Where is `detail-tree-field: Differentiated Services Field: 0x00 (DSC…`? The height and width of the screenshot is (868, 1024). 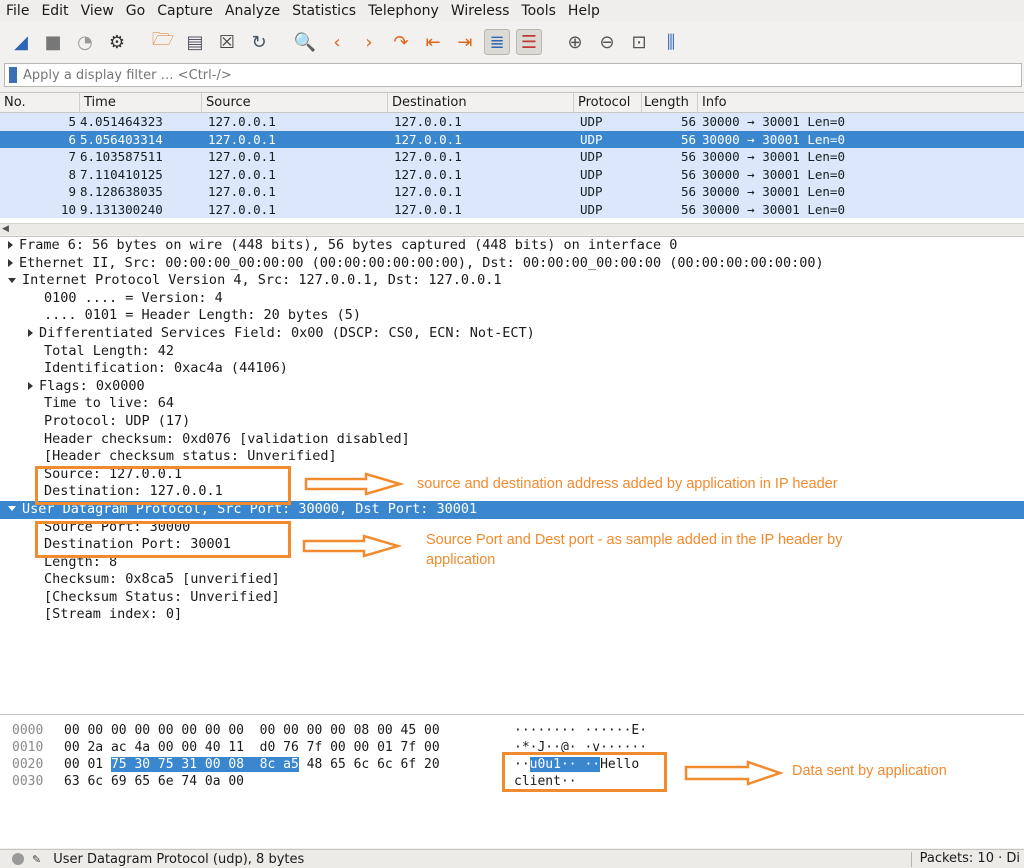
detail-tree-field: Differentiated Services Field: 0x00 (DSC… is located at coordinates (512, 334).